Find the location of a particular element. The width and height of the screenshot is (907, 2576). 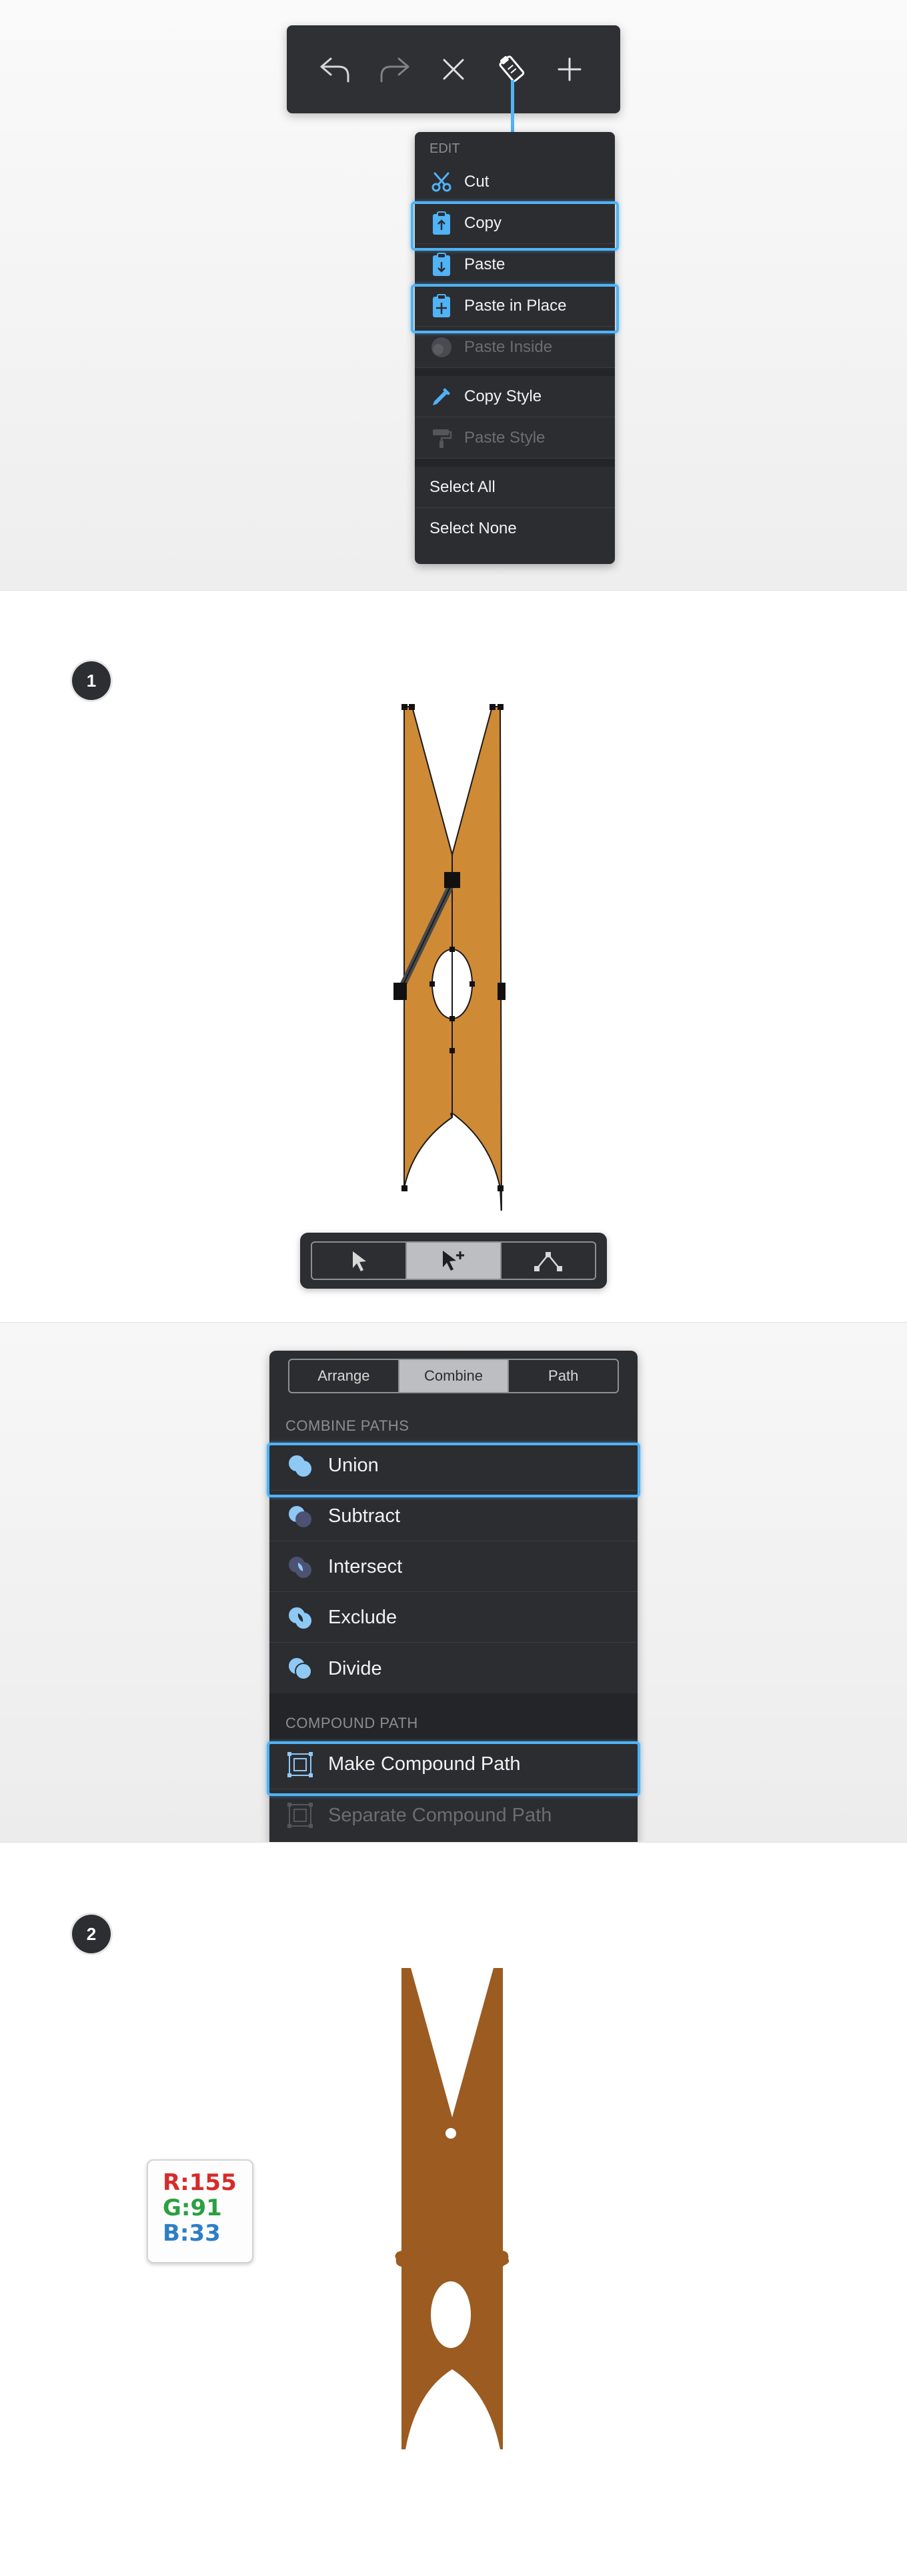

exclude-label: Exclude is located at coordinates (362, 1617).